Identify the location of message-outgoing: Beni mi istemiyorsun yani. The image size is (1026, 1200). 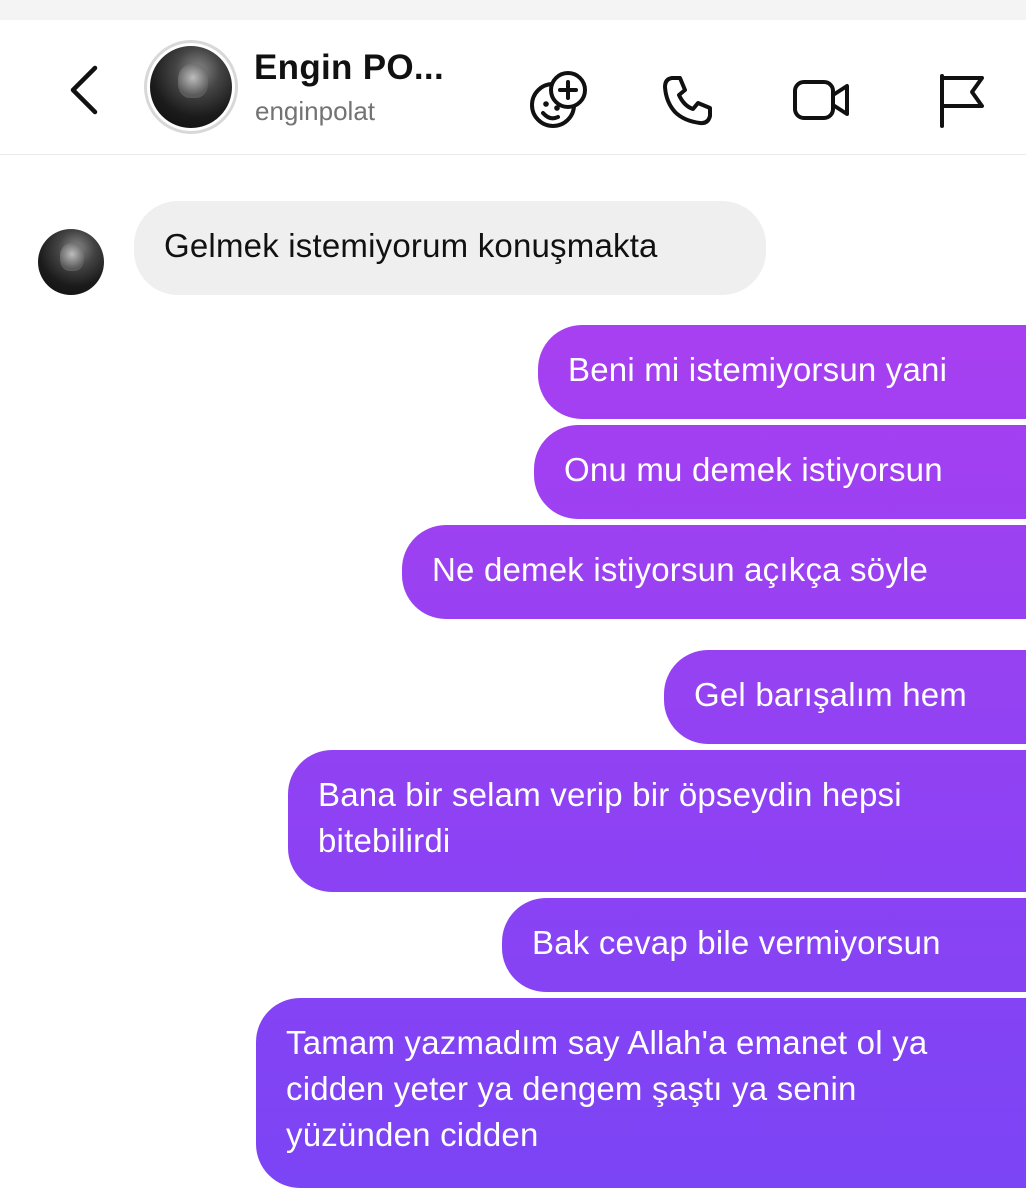
(782, 372).